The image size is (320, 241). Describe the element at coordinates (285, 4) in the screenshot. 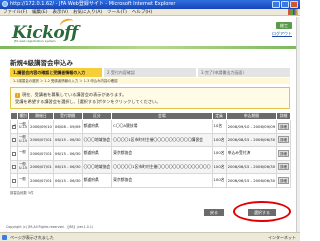

I see `maximize-button` at that location.